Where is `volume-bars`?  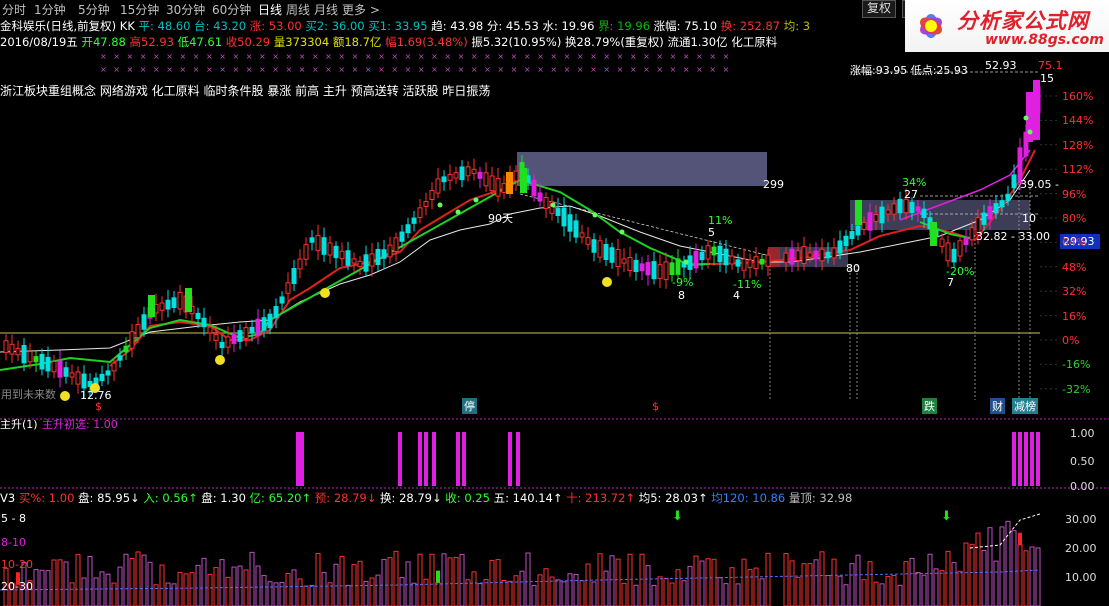
volume-bars is located at coordinates (522, 563).